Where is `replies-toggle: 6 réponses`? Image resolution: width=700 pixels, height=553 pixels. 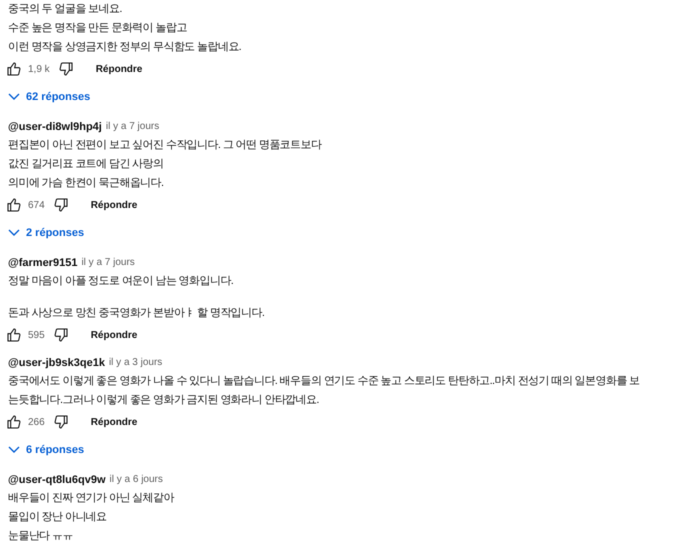
replies-toggle: 6 réponses is located at coordinates (55, 450).